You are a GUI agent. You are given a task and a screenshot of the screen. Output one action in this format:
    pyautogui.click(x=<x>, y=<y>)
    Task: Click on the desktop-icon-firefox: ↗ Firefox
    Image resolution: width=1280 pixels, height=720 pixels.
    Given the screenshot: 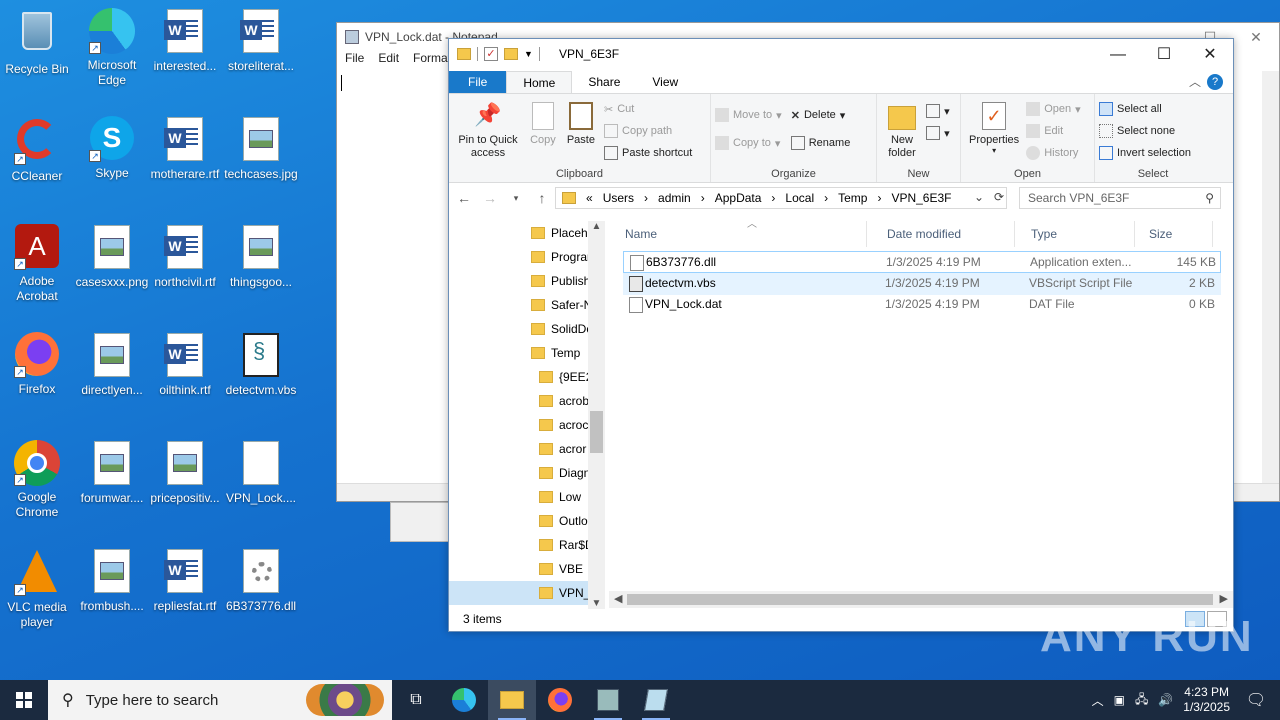 What is the action you would take?
    pyautogui.click(x=37, y=364)
    